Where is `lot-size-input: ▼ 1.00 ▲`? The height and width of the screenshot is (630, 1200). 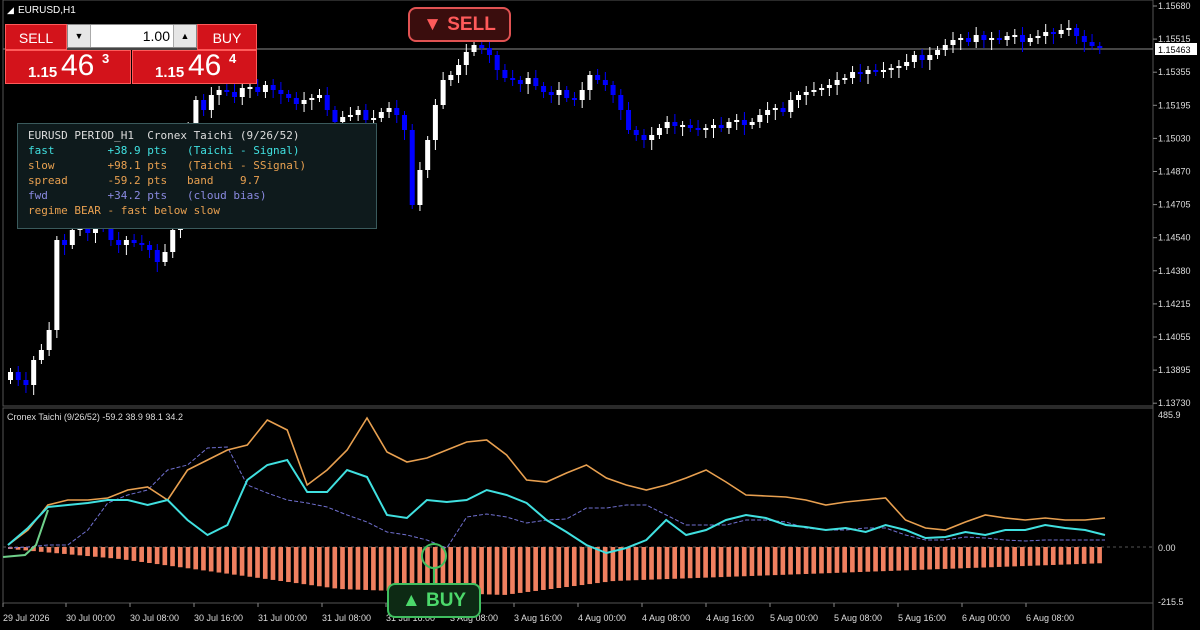
lot-size-input: ▼ 1.00 ▲ is located at coordinates (132, 36).